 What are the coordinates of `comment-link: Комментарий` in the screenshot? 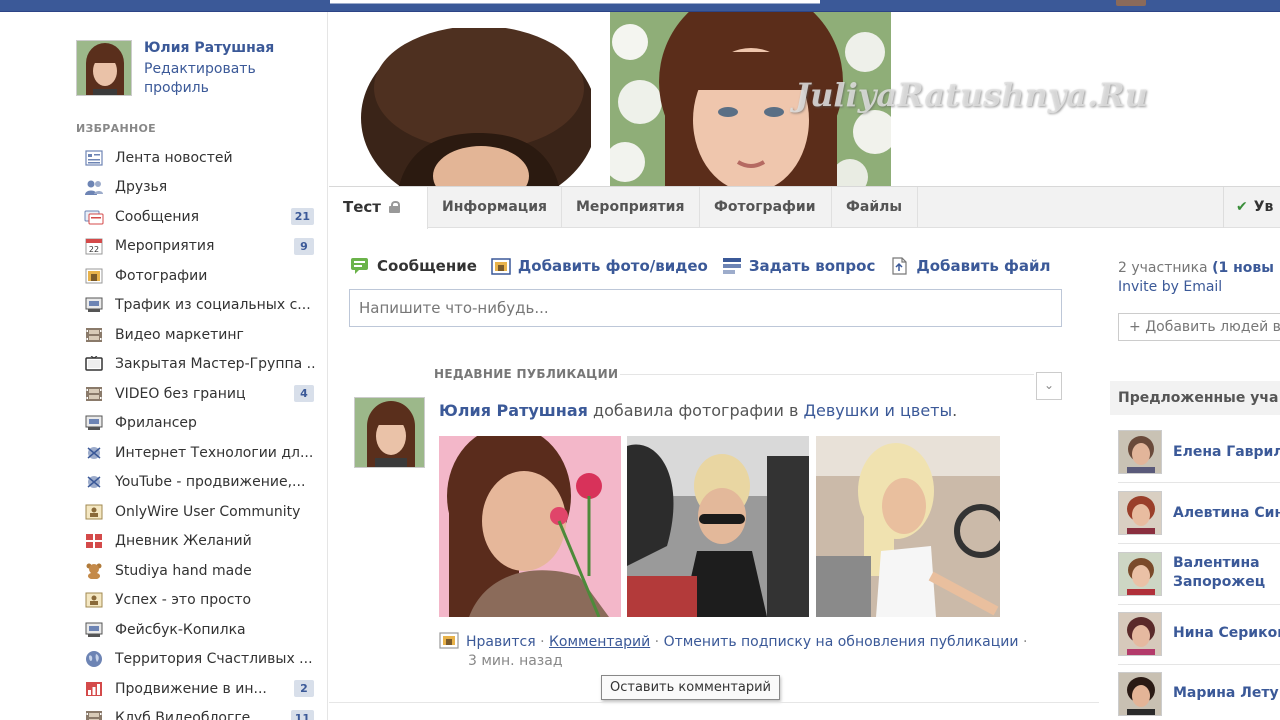 It's located at (599, 642).